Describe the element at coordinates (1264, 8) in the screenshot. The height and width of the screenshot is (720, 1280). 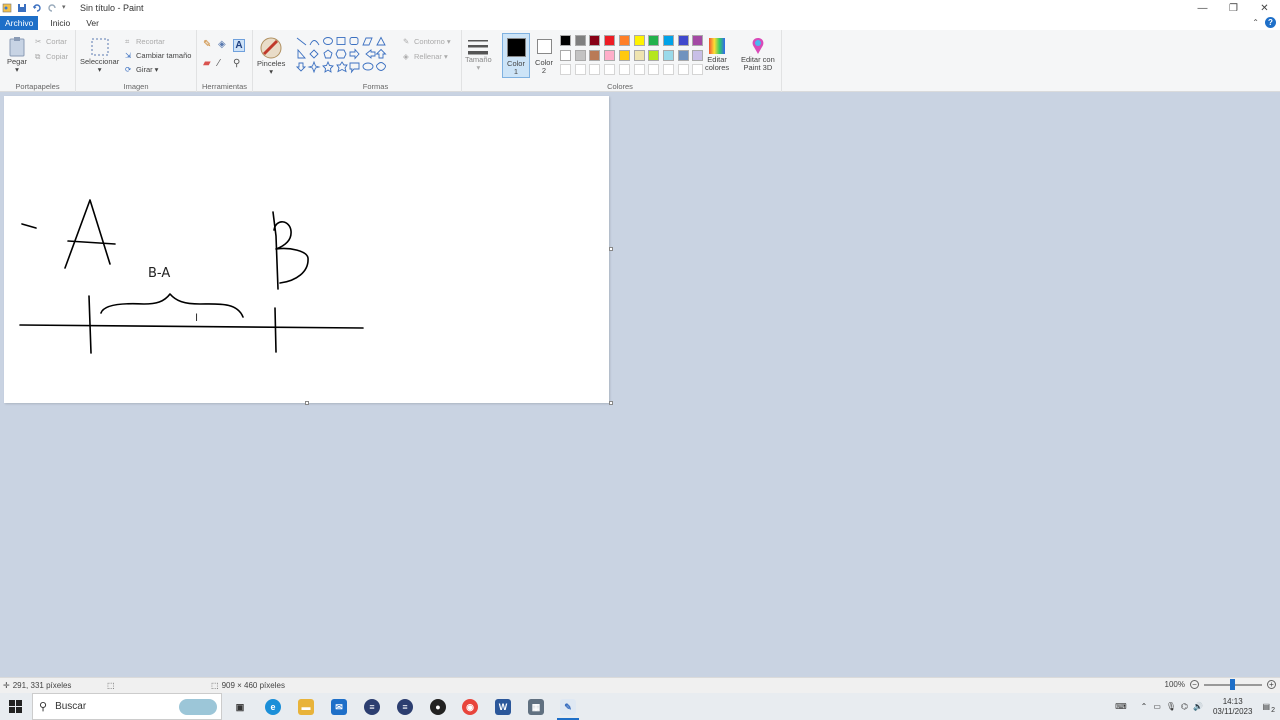
I see `close-button: ✕` at that location.